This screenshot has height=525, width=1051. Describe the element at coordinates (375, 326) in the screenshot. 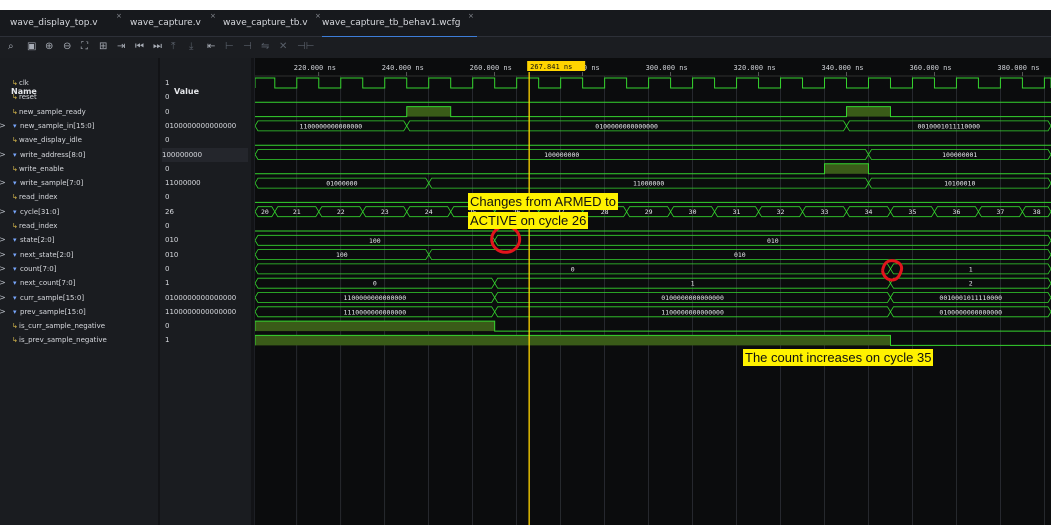

I see `is-curr-sample-negative-high-fill` at that location.